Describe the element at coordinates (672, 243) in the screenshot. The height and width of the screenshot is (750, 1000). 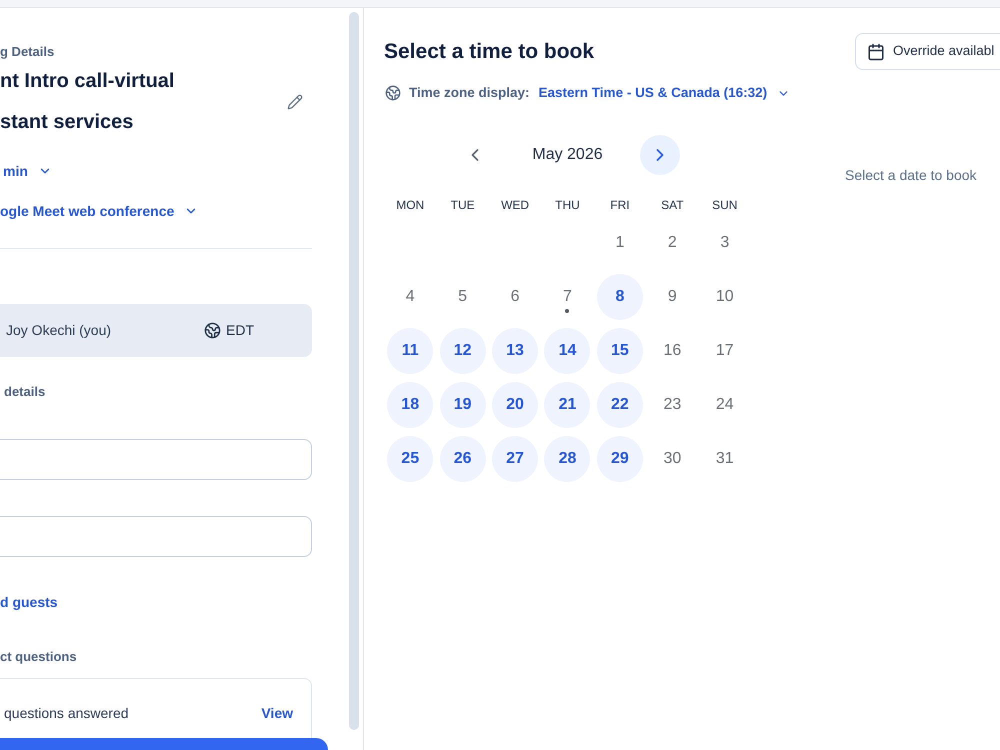
I see `calendar-day: 2` at that location.